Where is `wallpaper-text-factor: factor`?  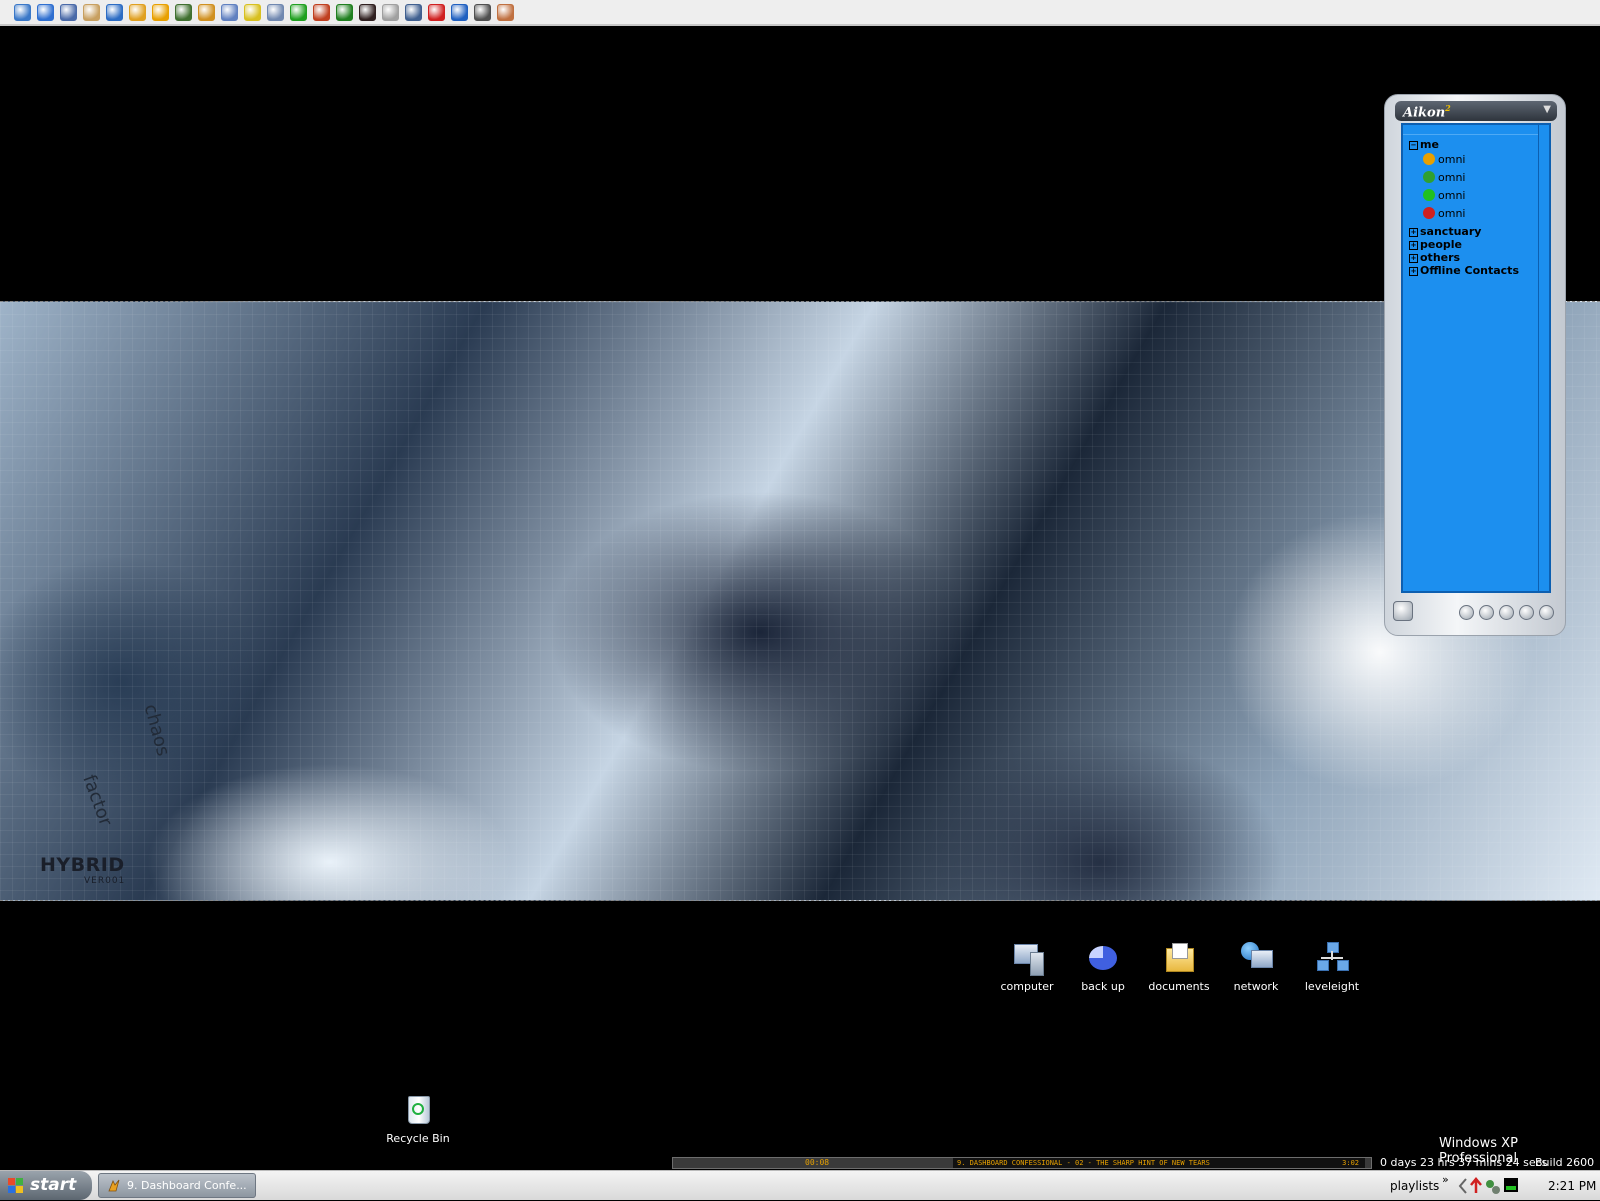
wallpaper-text-factor: factor is located at coordinates (97, 800).